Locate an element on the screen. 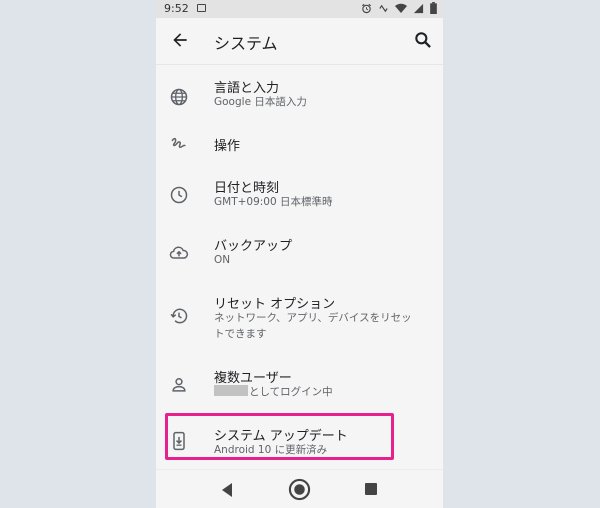  home-circle-icon is located at coordinates (299, 489).